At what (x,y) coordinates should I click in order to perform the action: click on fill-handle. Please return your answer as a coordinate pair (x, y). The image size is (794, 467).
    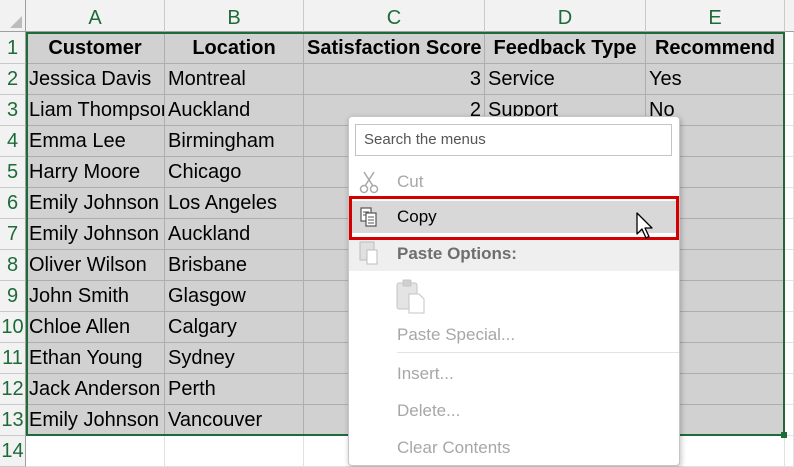
    Looking at the image, I should click on (784, 435).